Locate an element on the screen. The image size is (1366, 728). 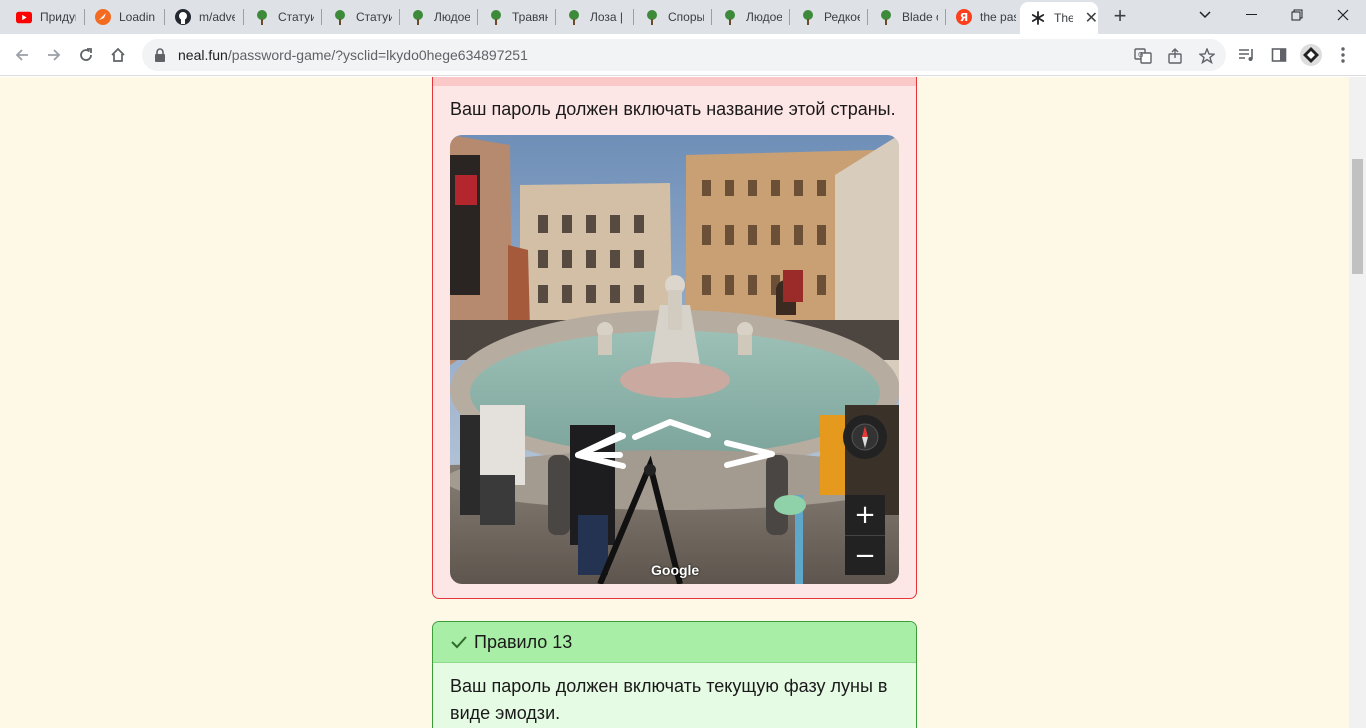
yandex-icon: Я is located at coordinates (964, 17).